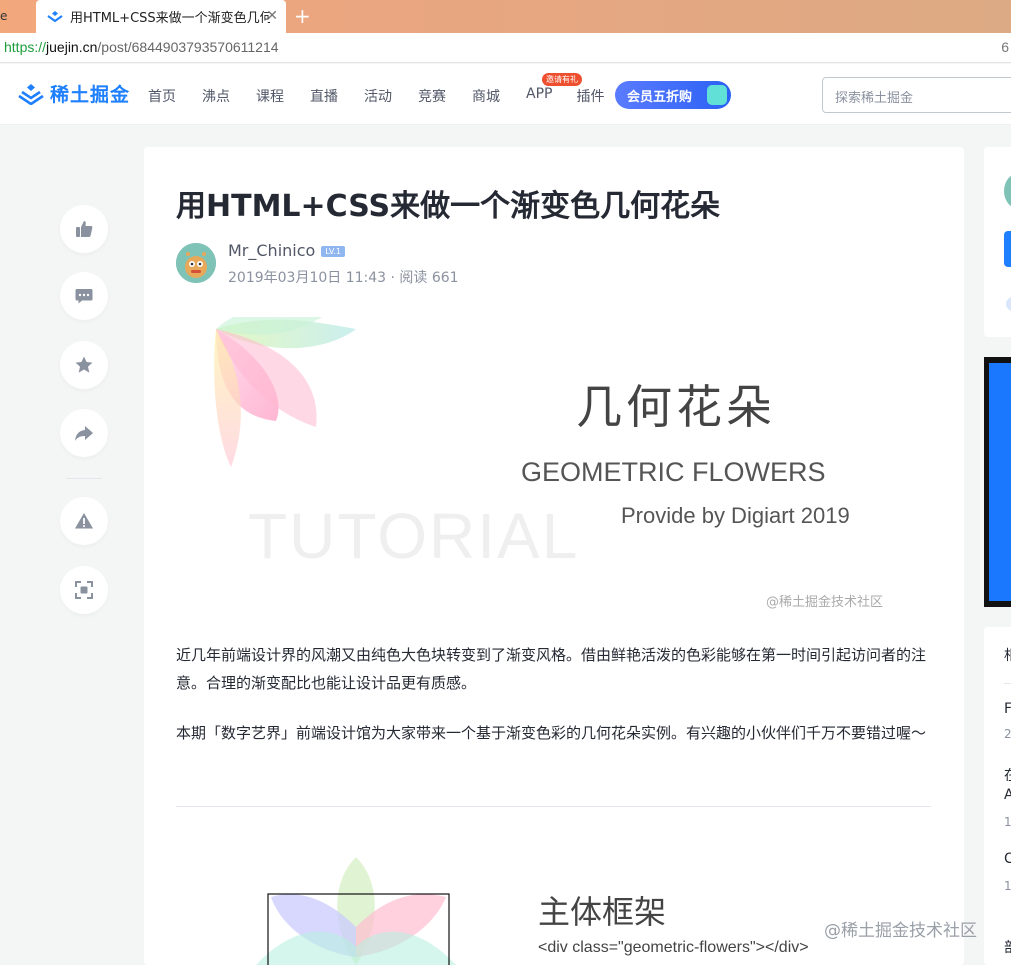 The width and height of the screenshot is (1011, 965). I want to click on cover-title-cn: 几何花朵, so click(676, 407).